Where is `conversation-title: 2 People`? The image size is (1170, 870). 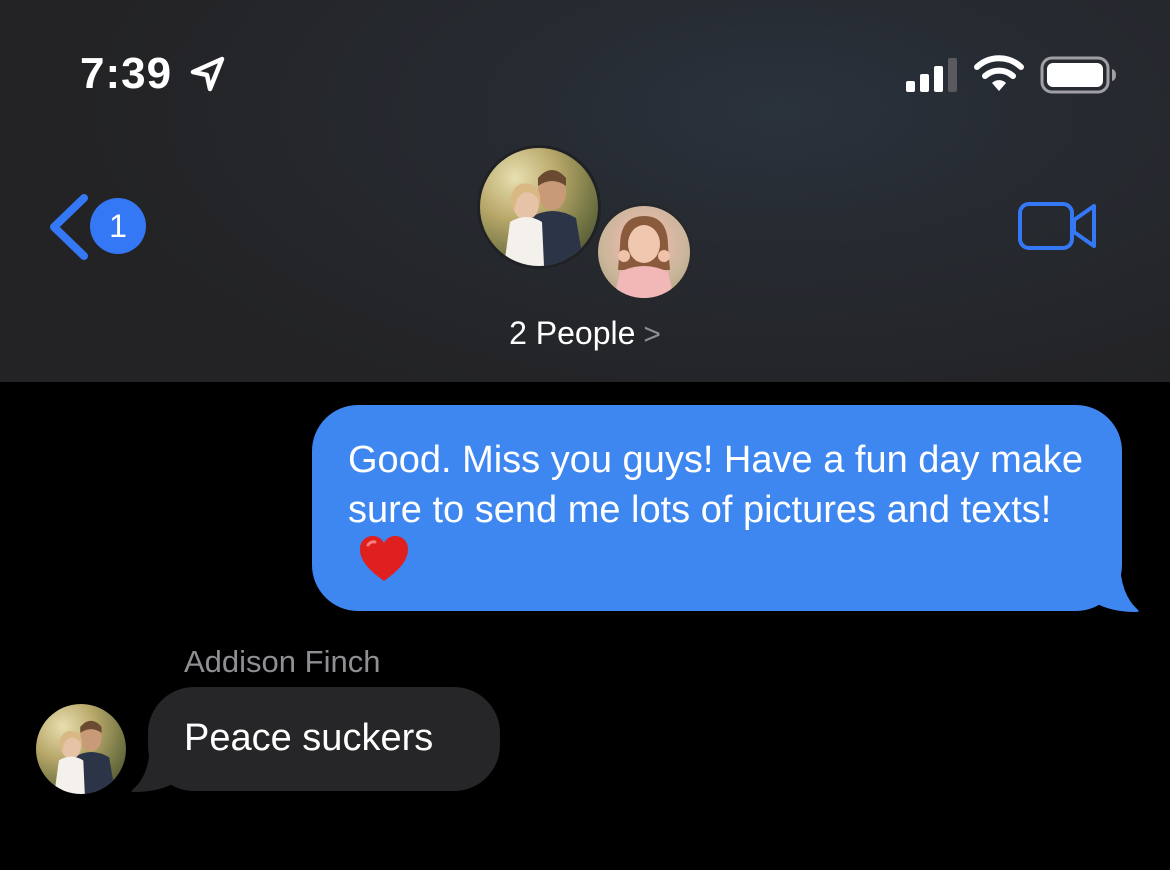
conversation-title: 2 People is located at coordinates (572, 333).